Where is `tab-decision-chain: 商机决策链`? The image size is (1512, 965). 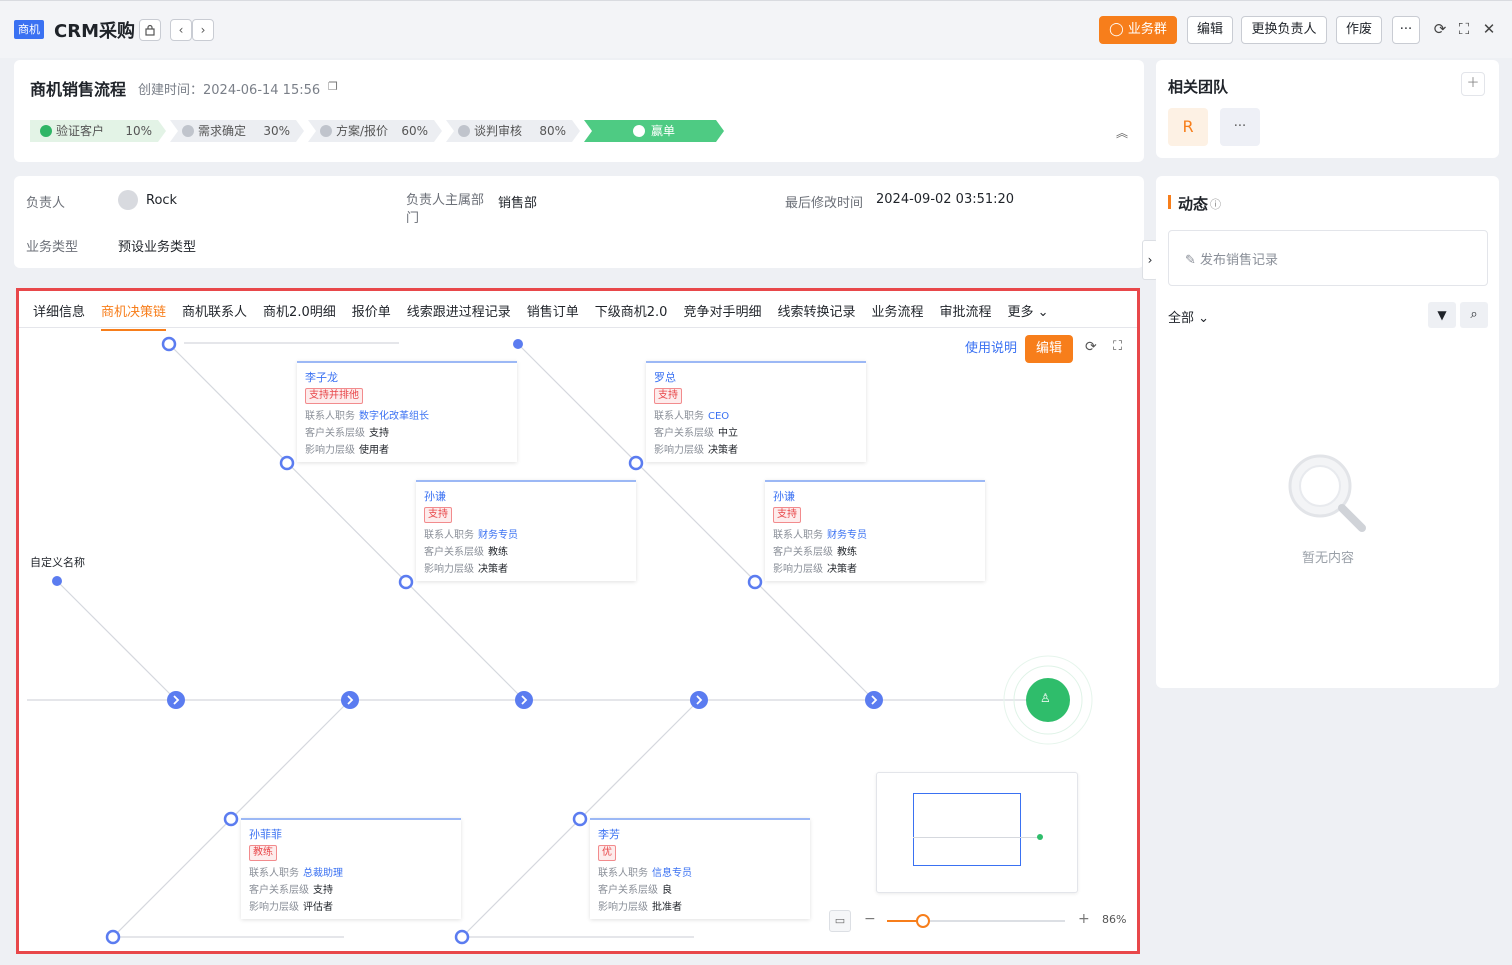
tab-decision-chain: 商机决策链 is located at coordinates (134, 316).